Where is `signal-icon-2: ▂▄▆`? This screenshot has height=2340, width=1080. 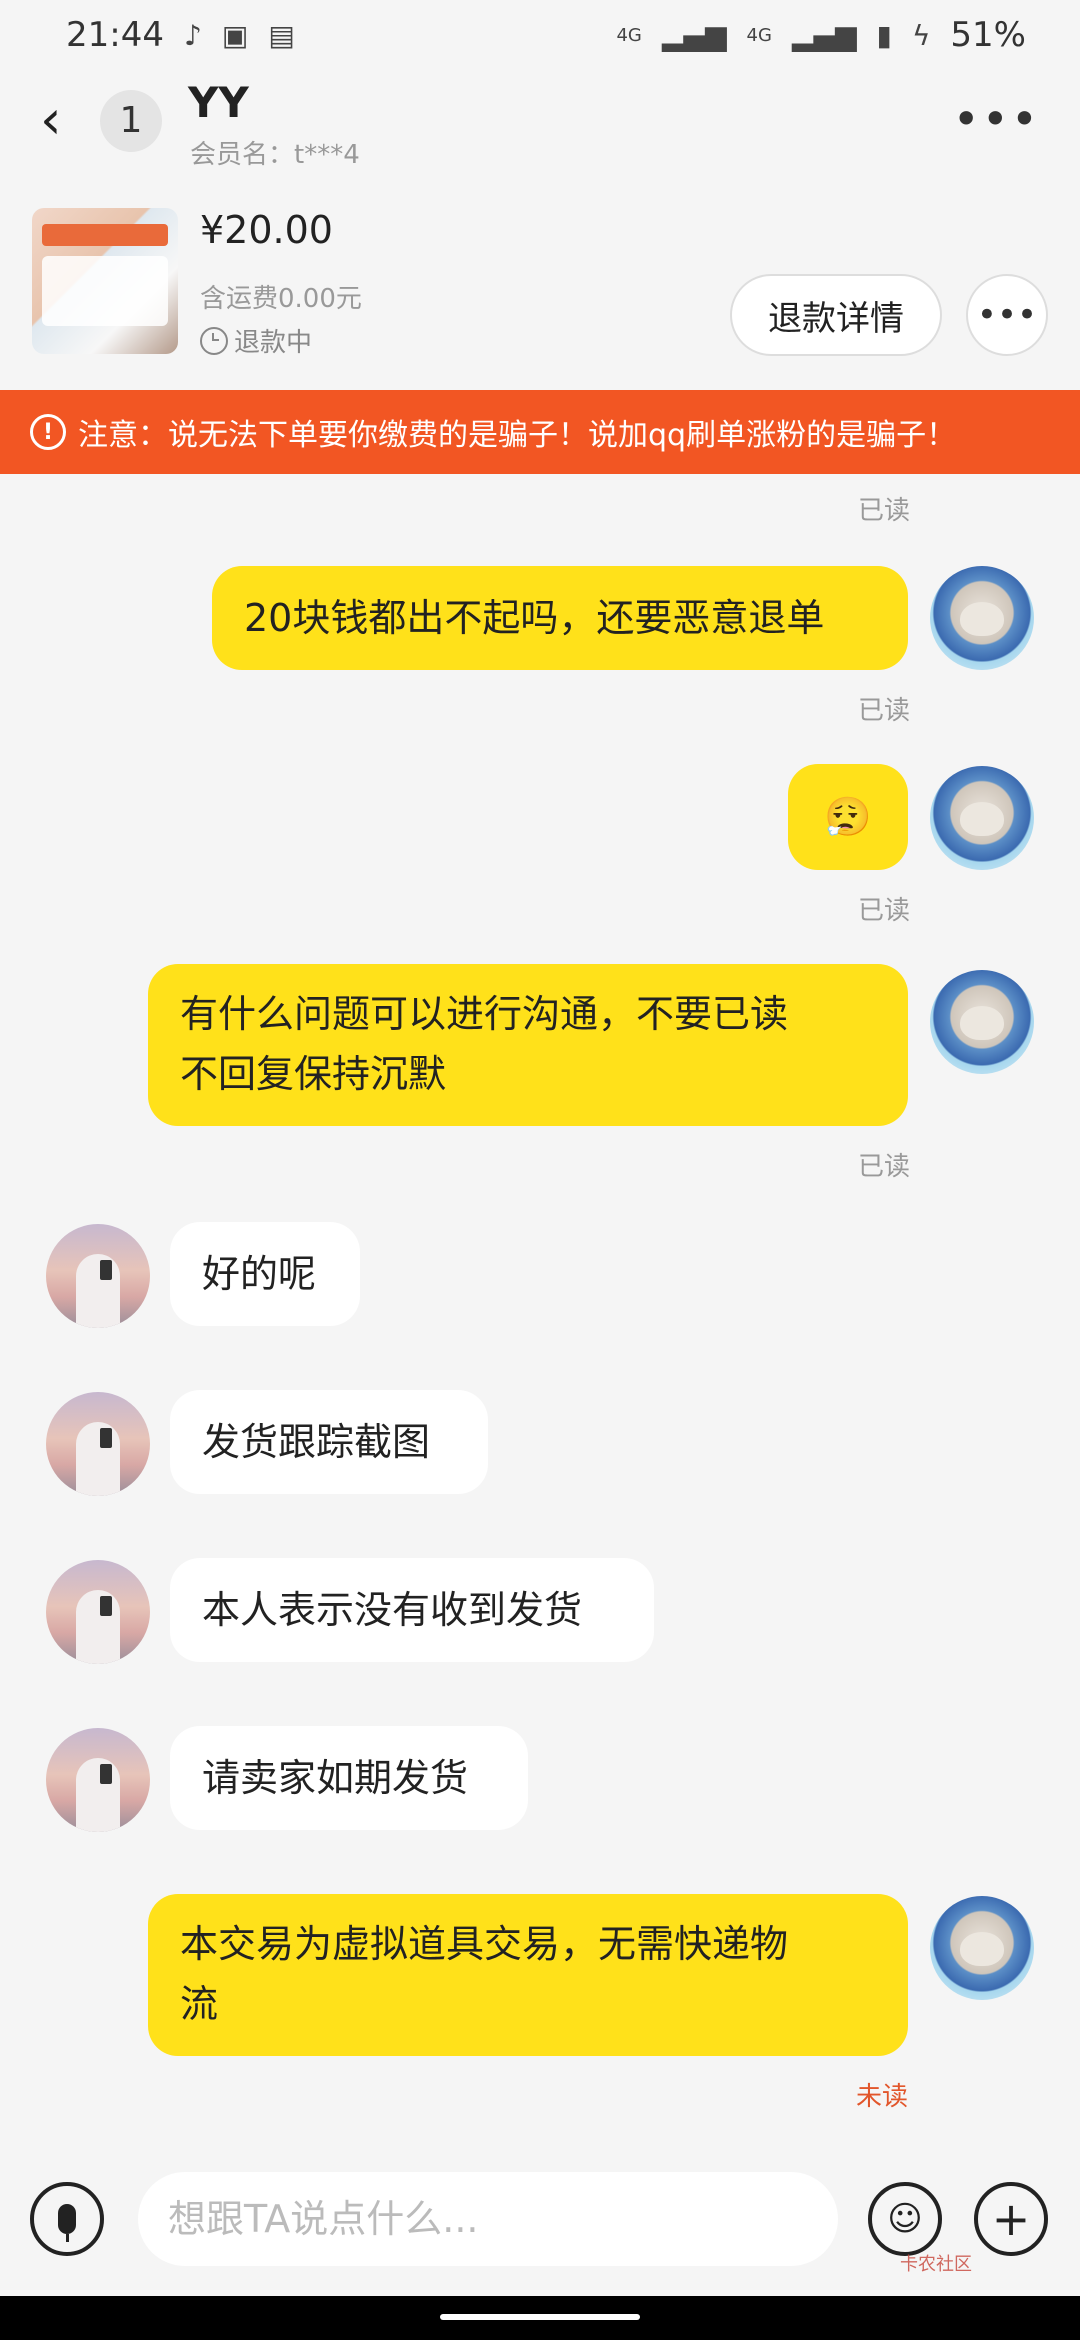 signal-icon-2: ▂▄▆ is located at coordinates (824, 35).